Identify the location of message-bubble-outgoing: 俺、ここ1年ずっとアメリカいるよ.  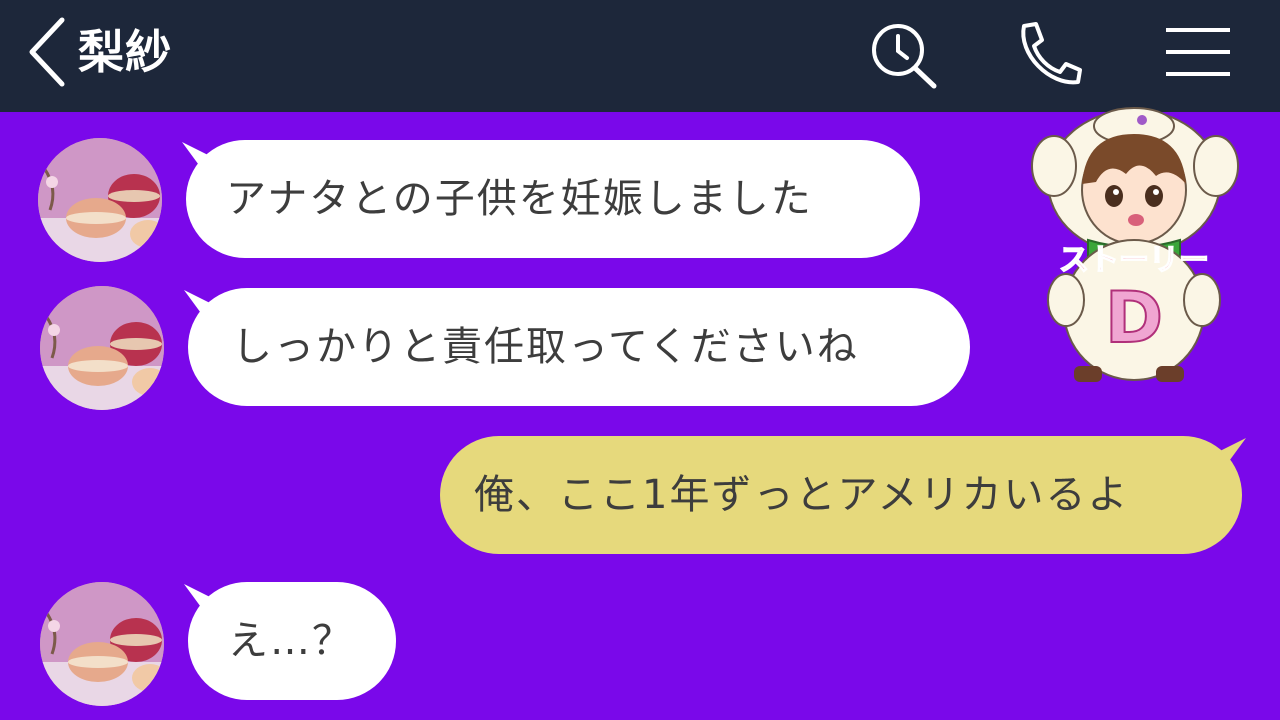
(843, 495).